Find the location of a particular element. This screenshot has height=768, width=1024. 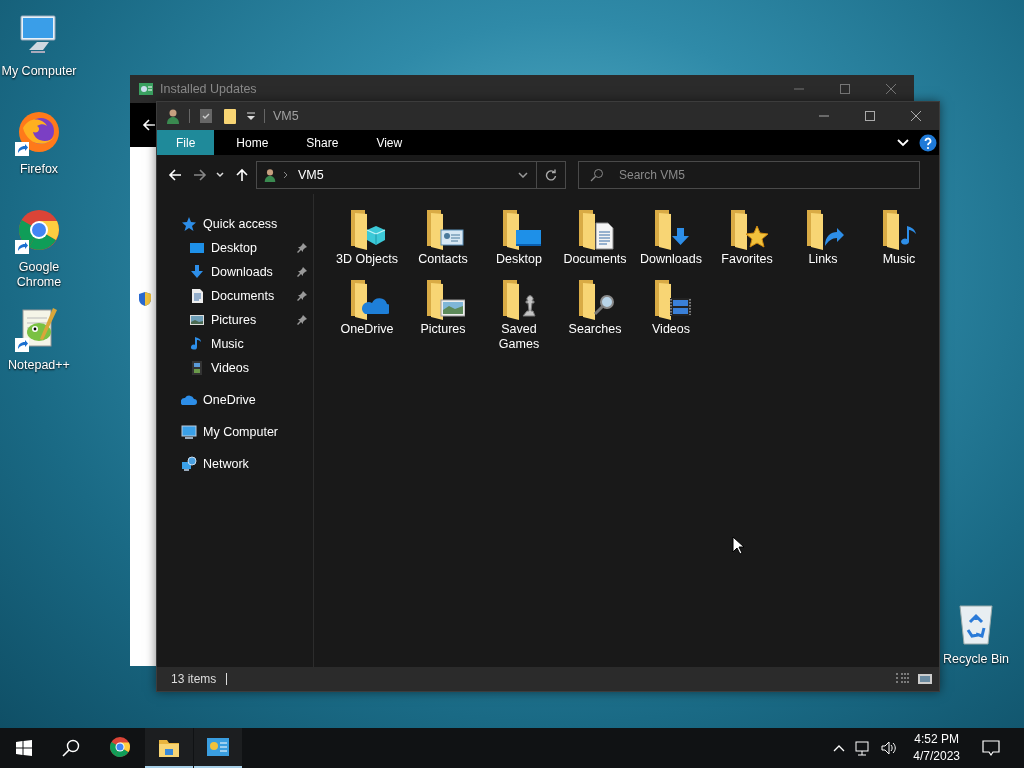

folder-label: Saved Games is located at coordinates (519, 337).